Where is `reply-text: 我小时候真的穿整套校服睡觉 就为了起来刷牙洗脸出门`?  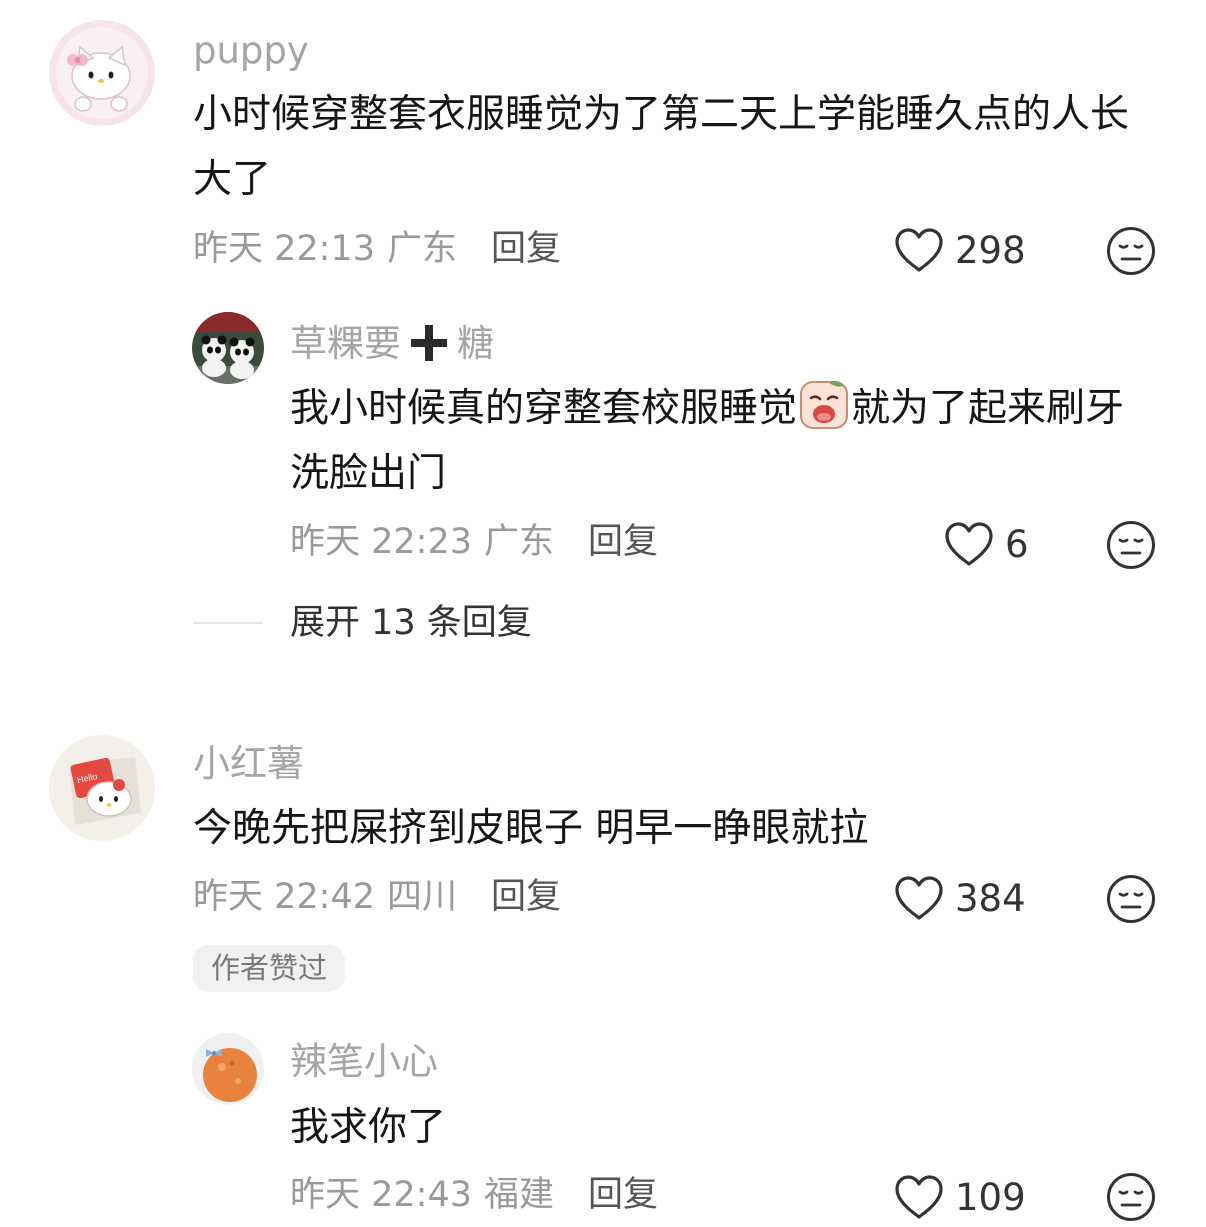
reply-text: 我小时候真的穿整套校服睡觉 就为了起来刷牙洗脸出门 is located at coordinates (725, 441).